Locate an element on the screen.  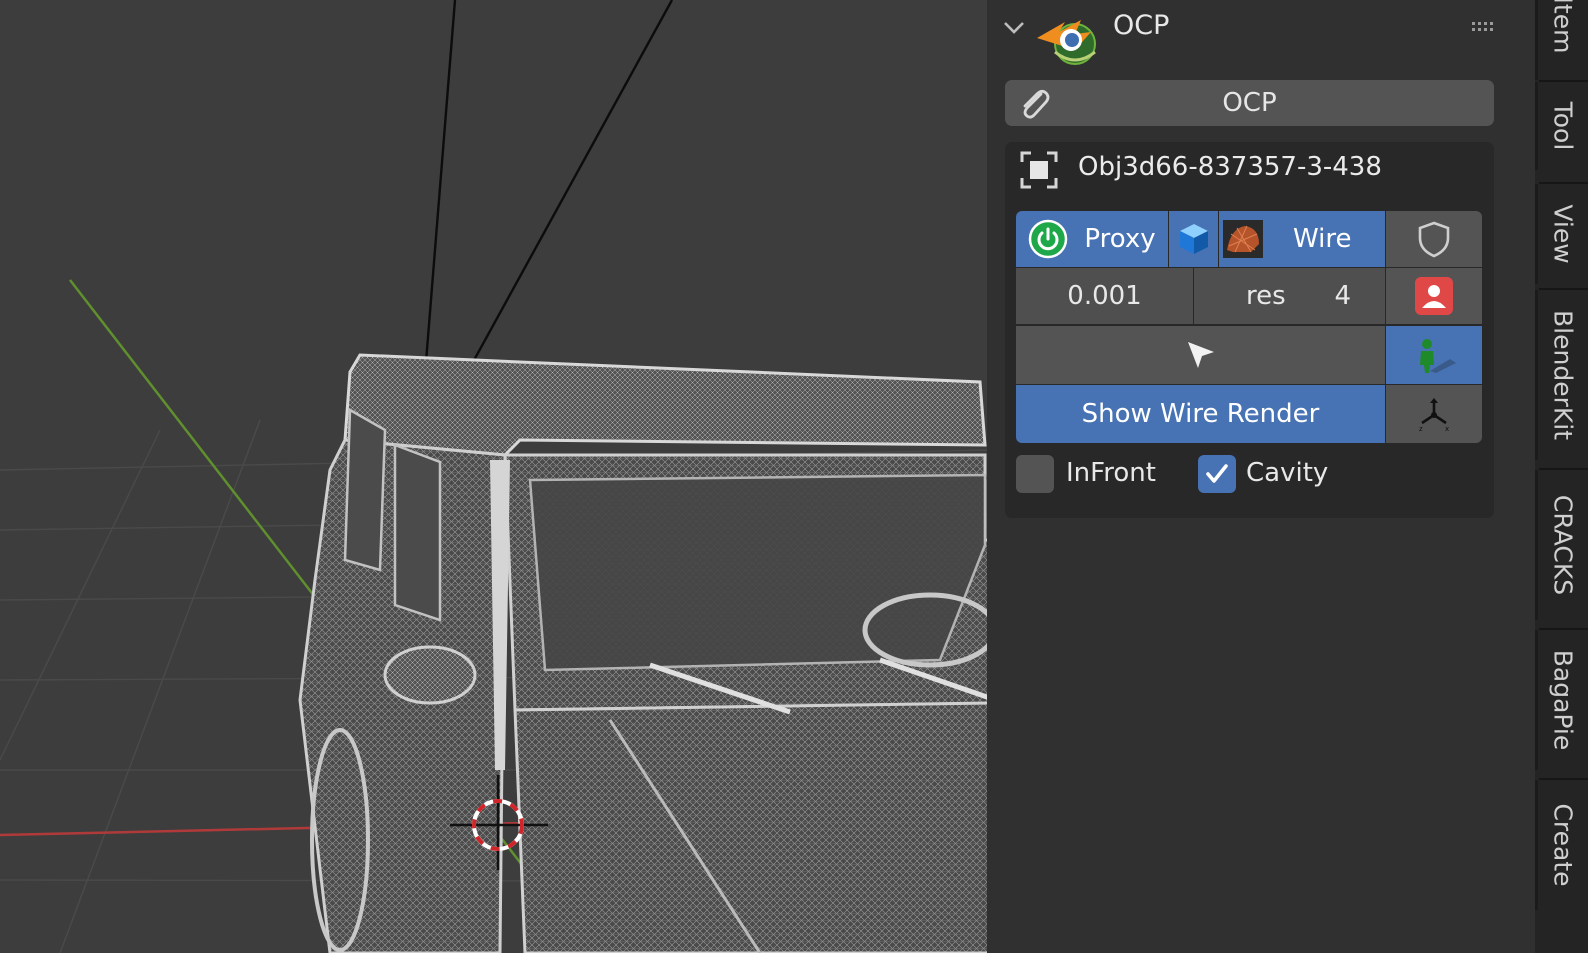
cavity-checkbox is located at coordinates (1217, 474).